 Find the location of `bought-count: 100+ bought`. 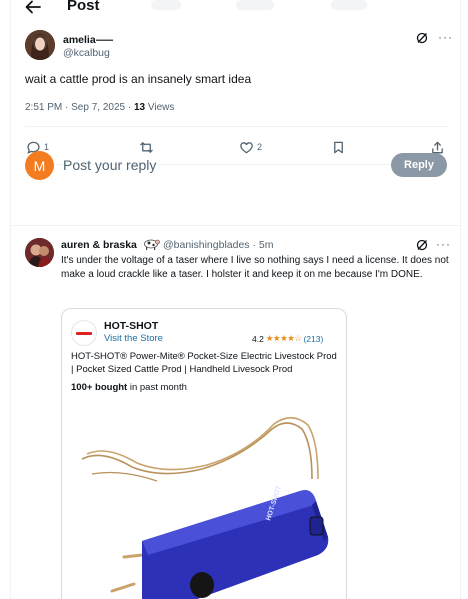

bought-count: 100+ bought is located at coordinates (99, 387).